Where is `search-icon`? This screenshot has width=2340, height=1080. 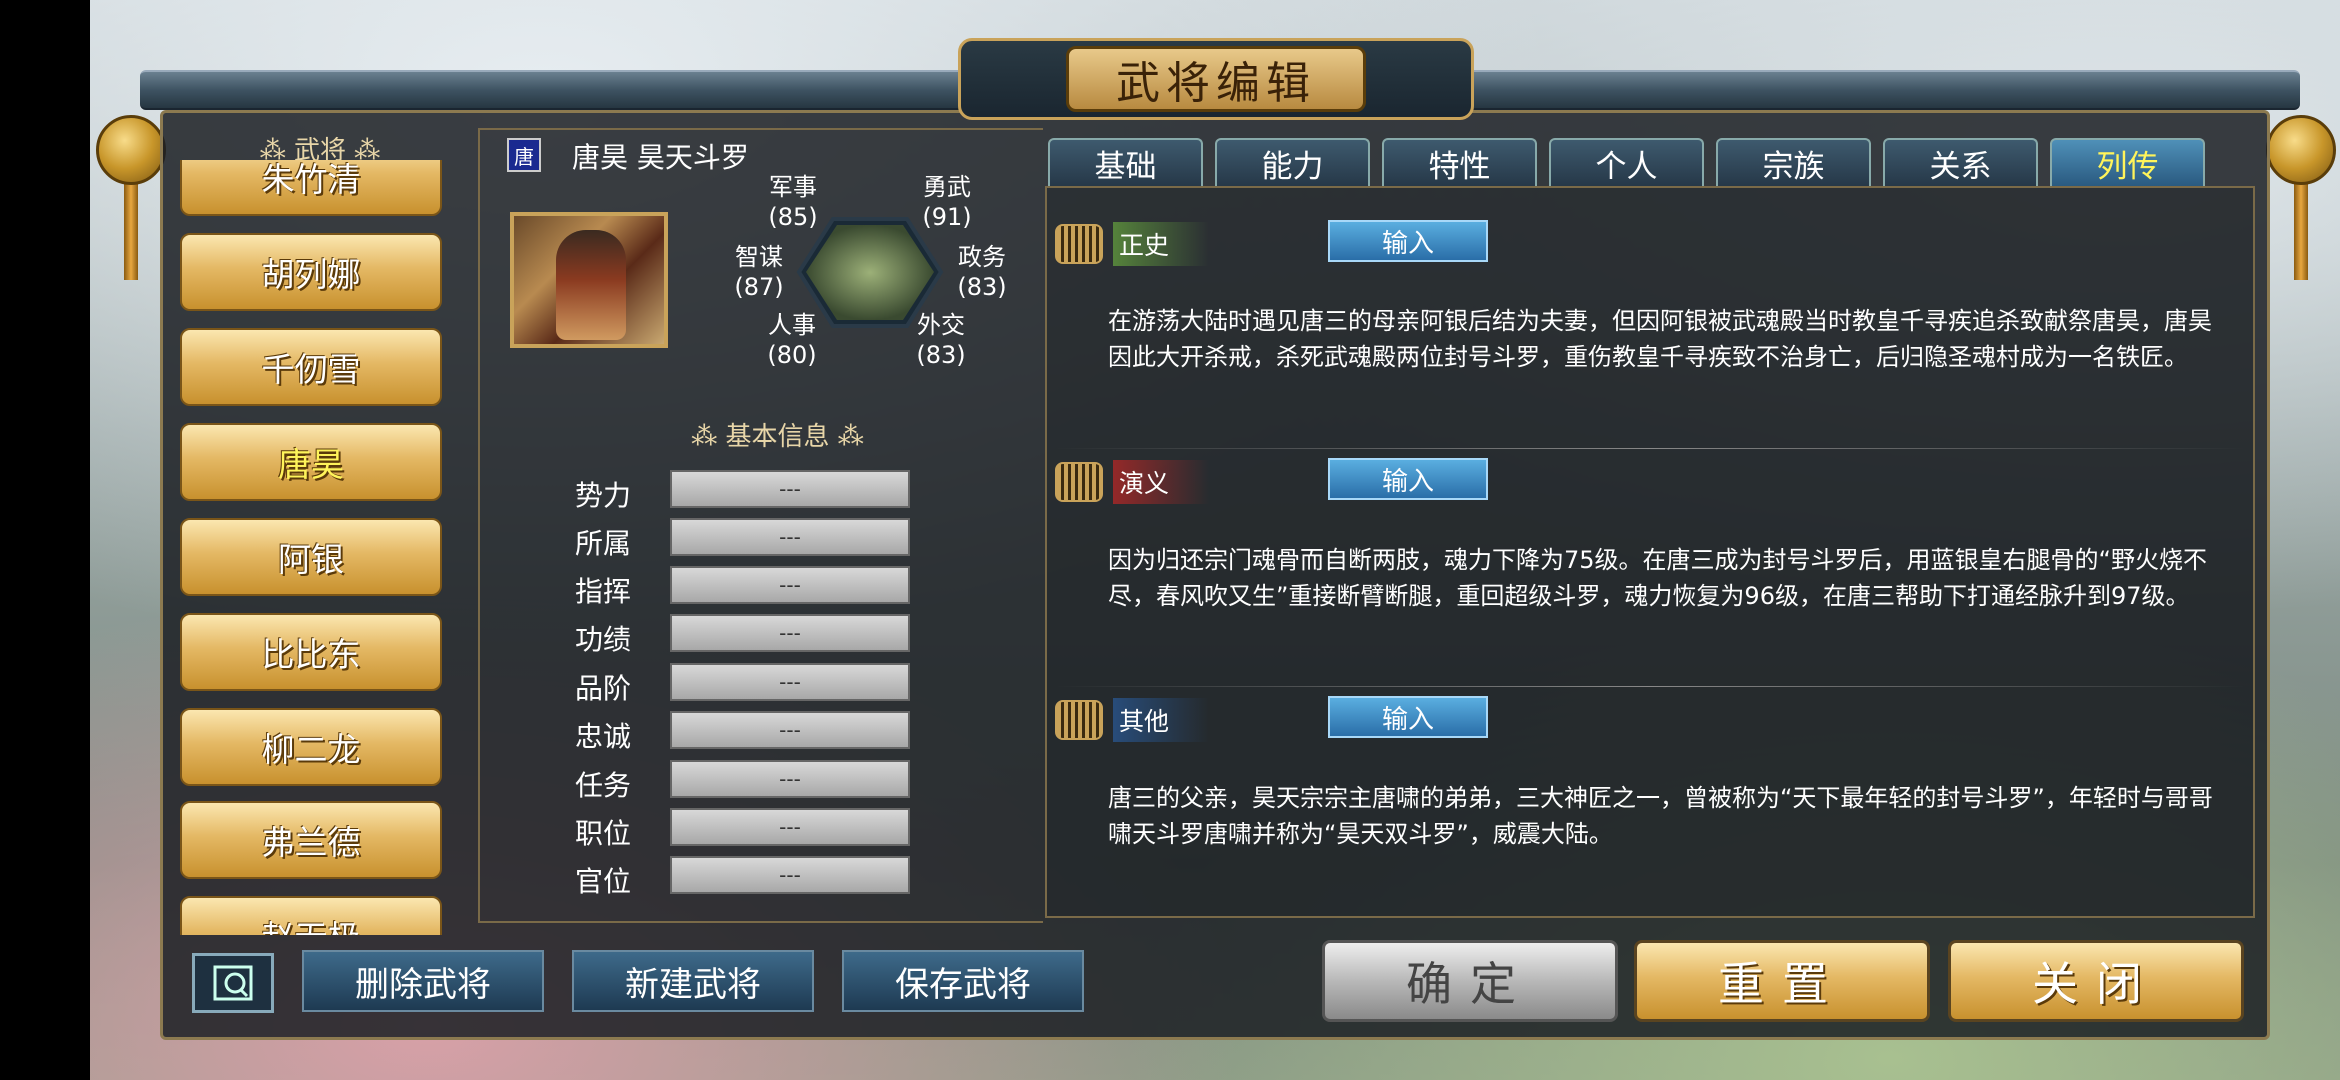 search-icon is located at coordinates (233, 983).